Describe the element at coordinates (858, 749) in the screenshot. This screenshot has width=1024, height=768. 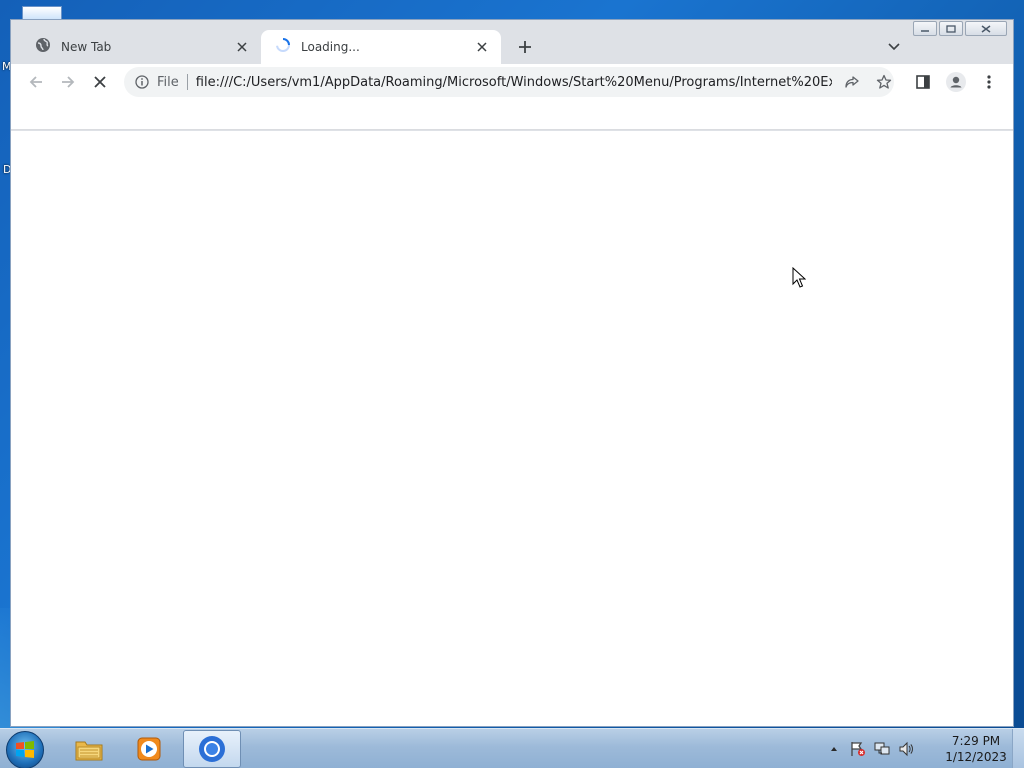
I see `action-center-flag-icon` at that location.